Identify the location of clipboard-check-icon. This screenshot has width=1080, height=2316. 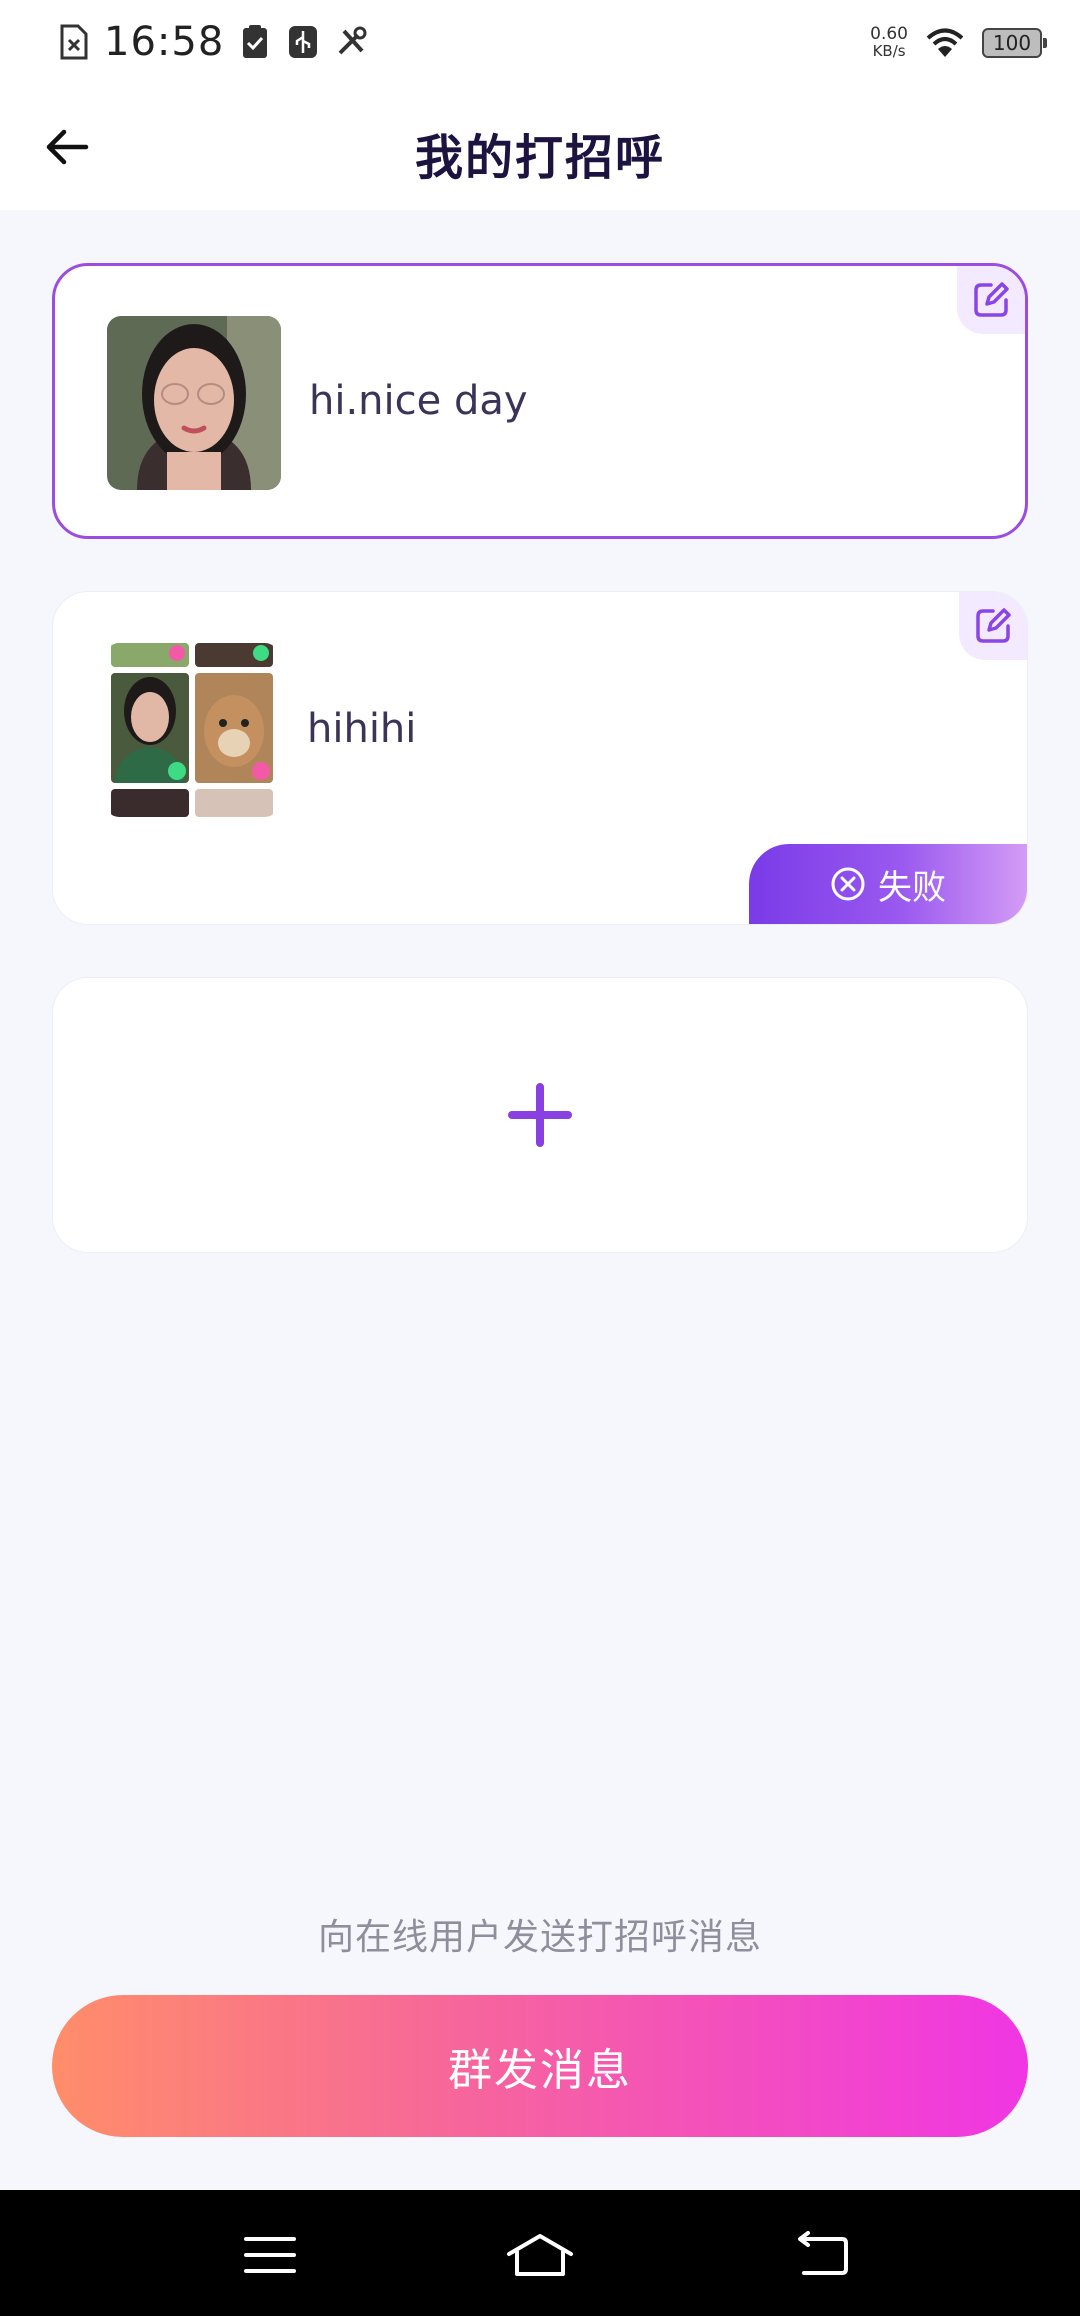
(255, 41).